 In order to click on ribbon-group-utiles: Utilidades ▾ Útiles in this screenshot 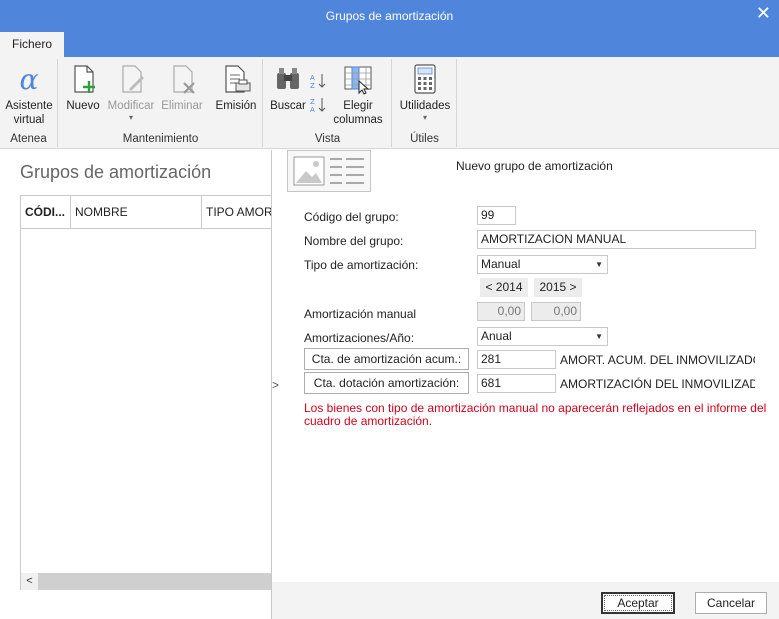, I will do `click(425, 103)`.